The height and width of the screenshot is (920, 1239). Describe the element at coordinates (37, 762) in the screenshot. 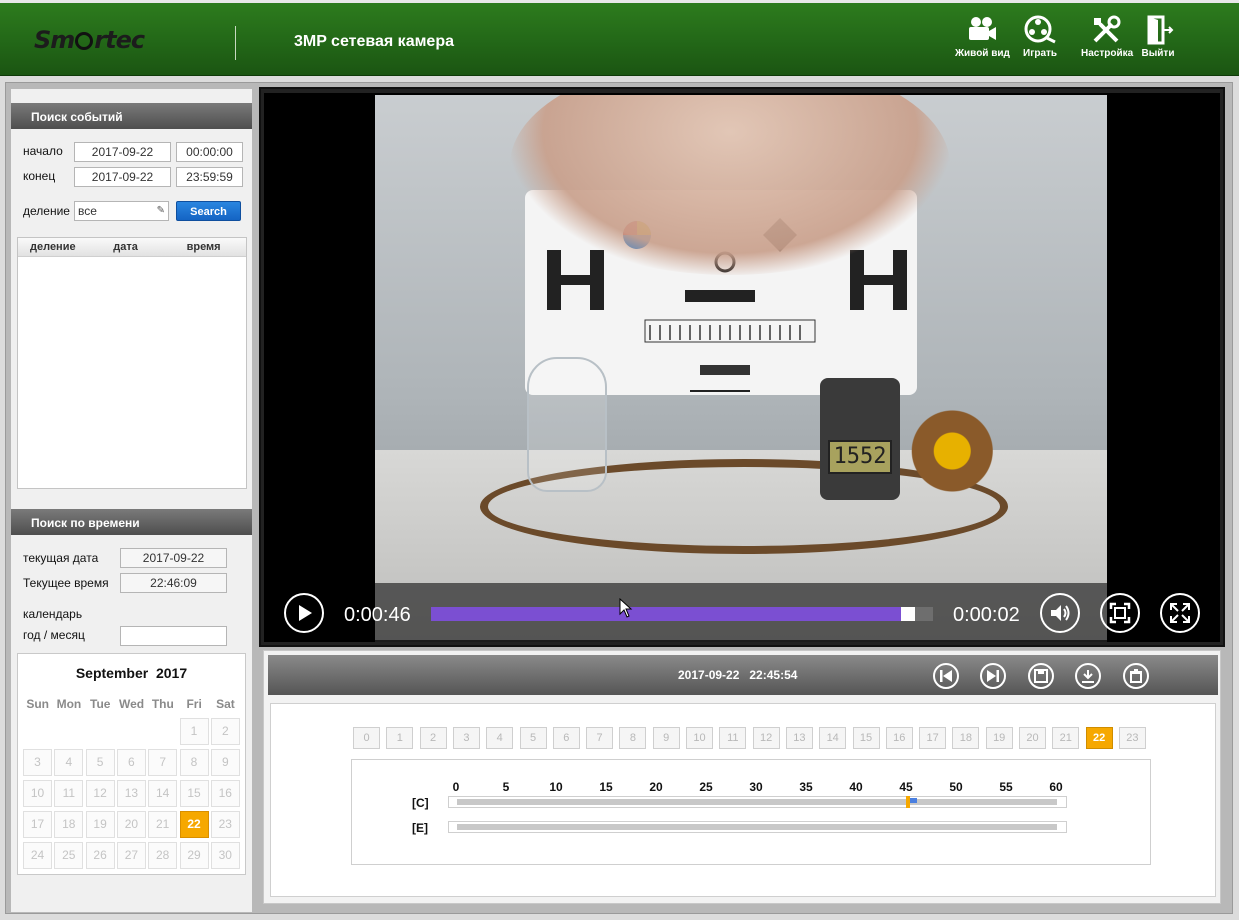

I see `calendar-day: 3` at that location.